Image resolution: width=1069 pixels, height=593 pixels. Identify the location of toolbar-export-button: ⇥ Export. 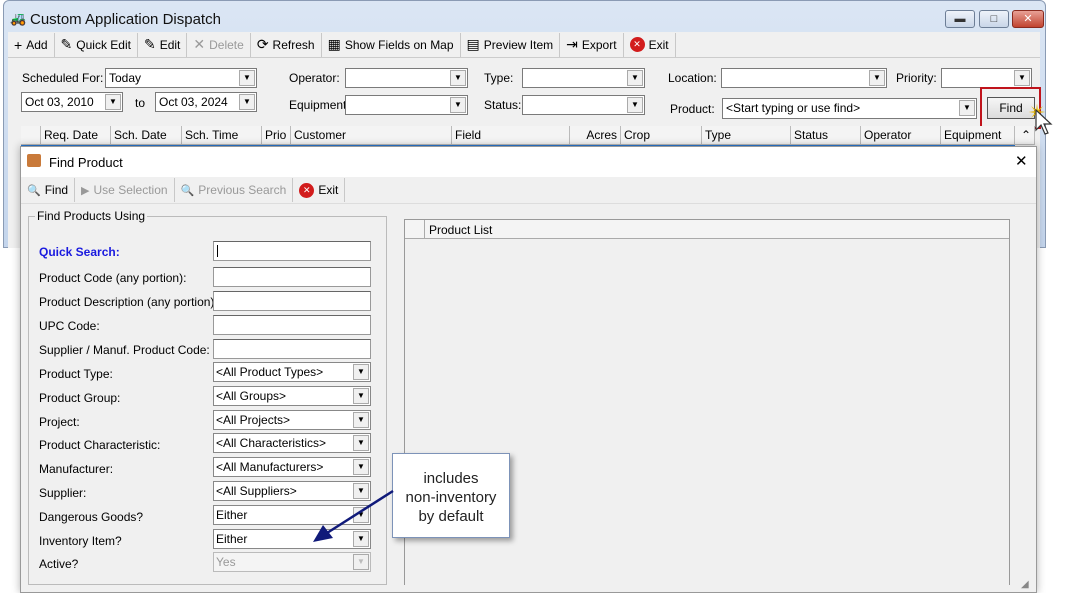
(592, 44).